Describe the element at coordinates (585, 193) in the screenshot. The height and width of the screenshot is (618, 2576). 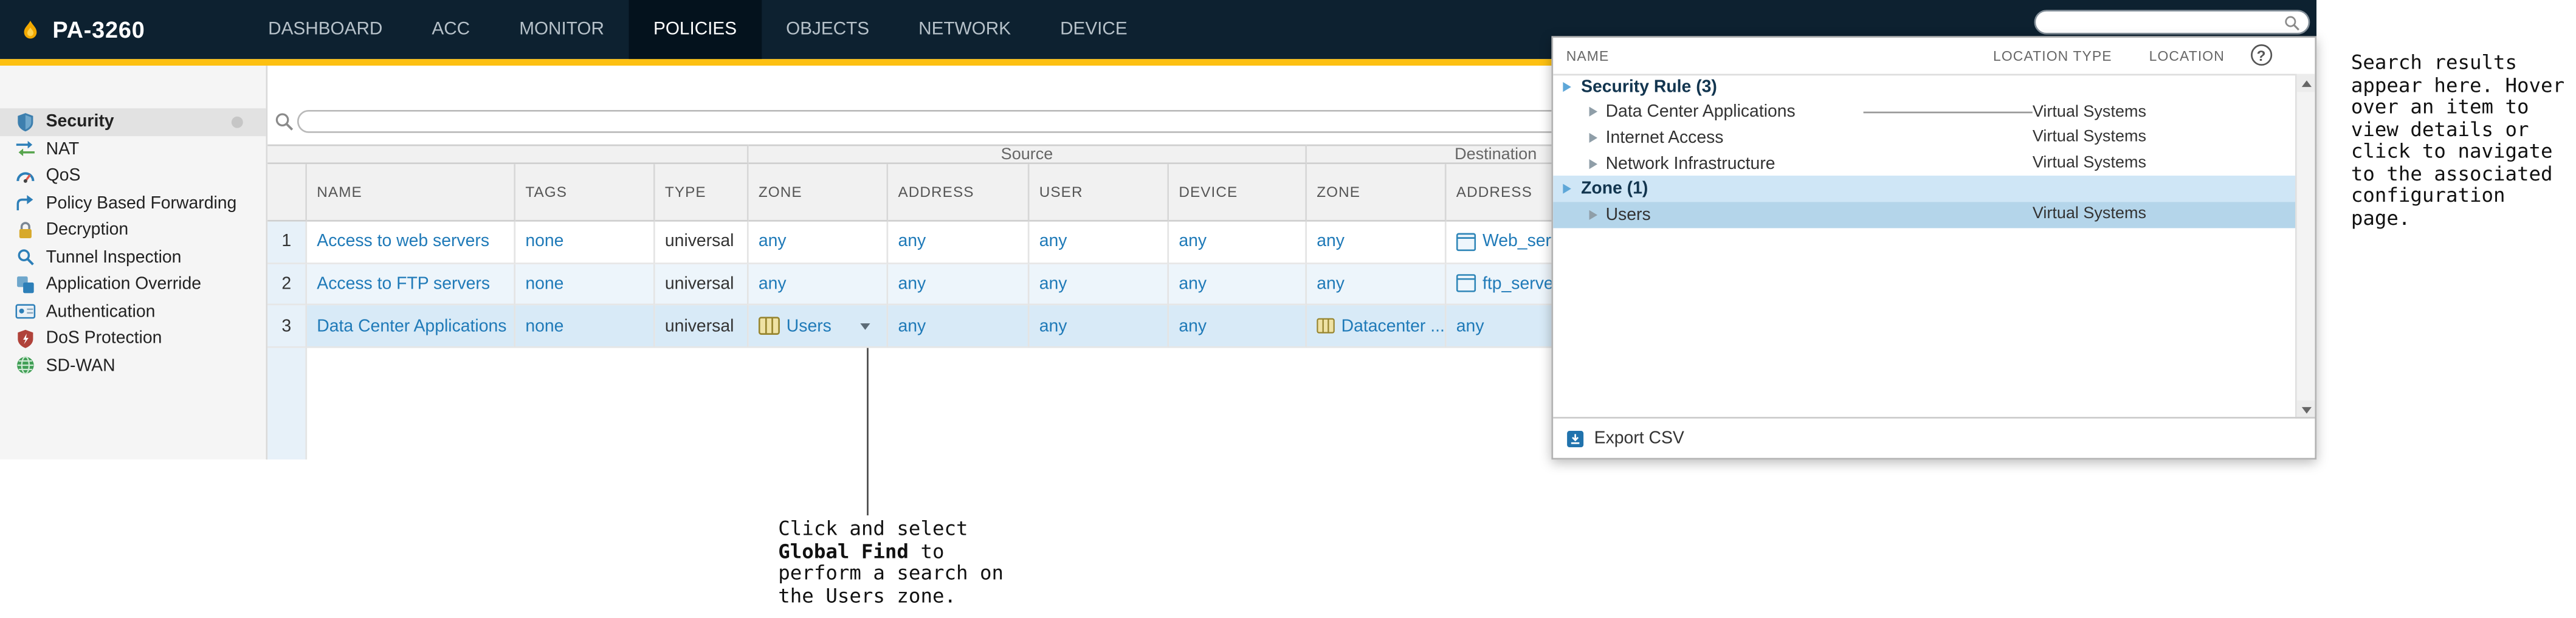
I see `column-header-tags: TAGS` at that location.